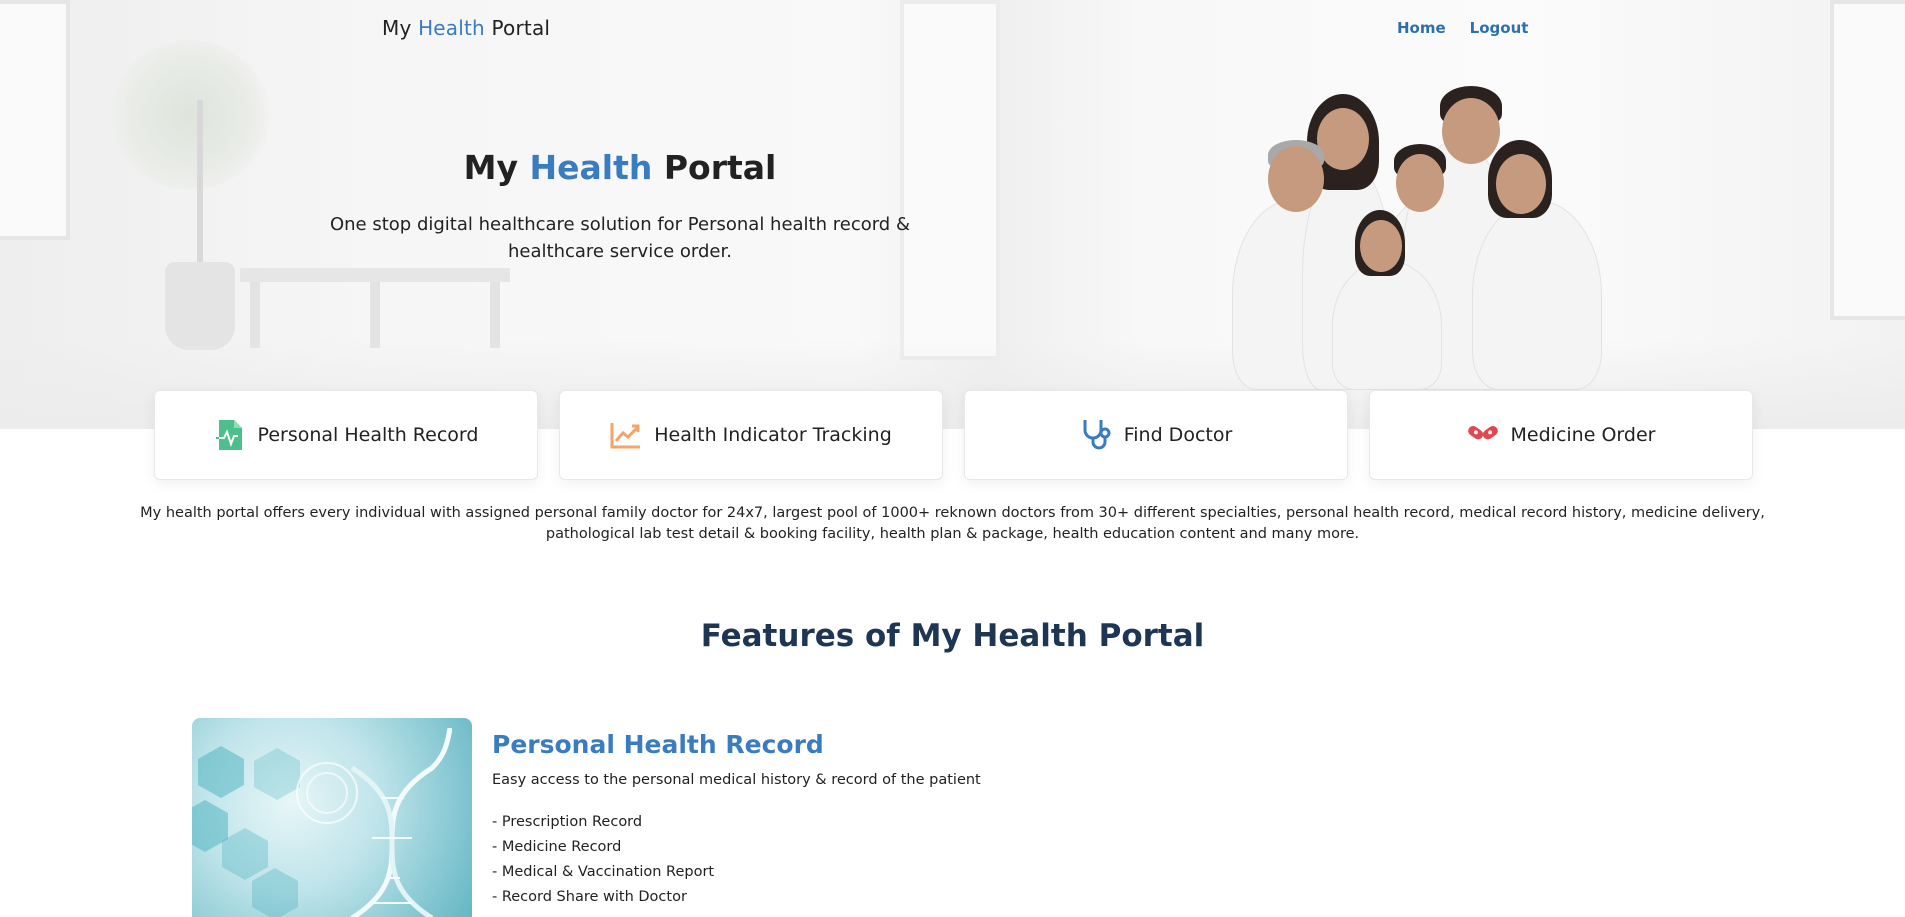 This screenshot has height=917, width=1905. I want to click on family-photo, so click(1422, 238).